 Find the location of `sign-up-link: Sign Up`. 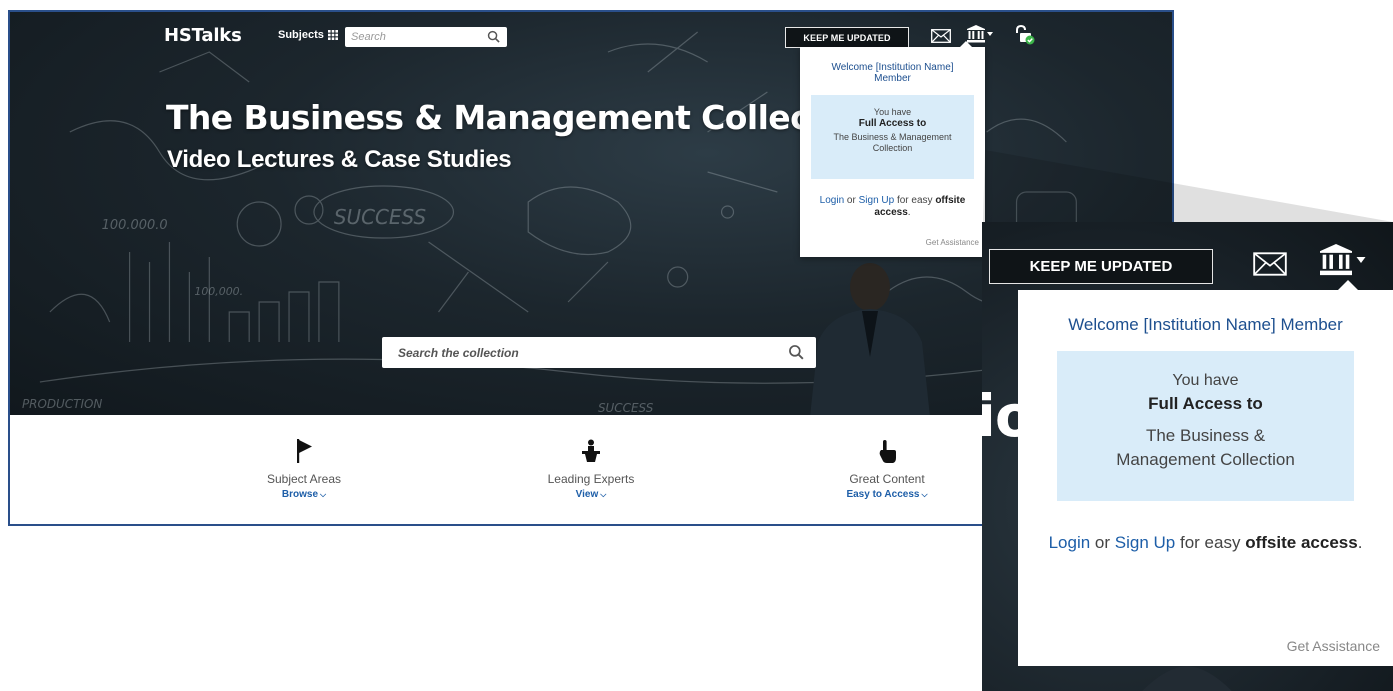

sign-up-link: Sign Up is located at coordinates (1145, 542).